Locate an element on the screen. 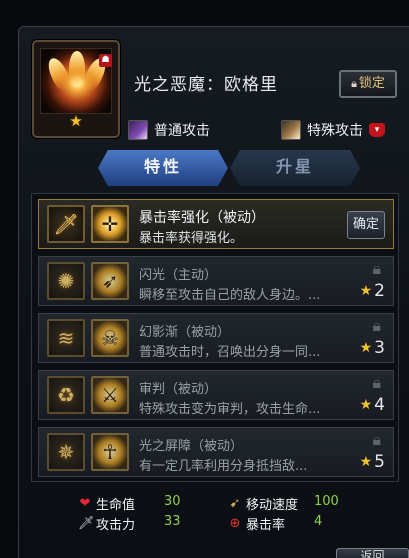  stat-hp-label: 生命值 is located at coordinates (116, 505).